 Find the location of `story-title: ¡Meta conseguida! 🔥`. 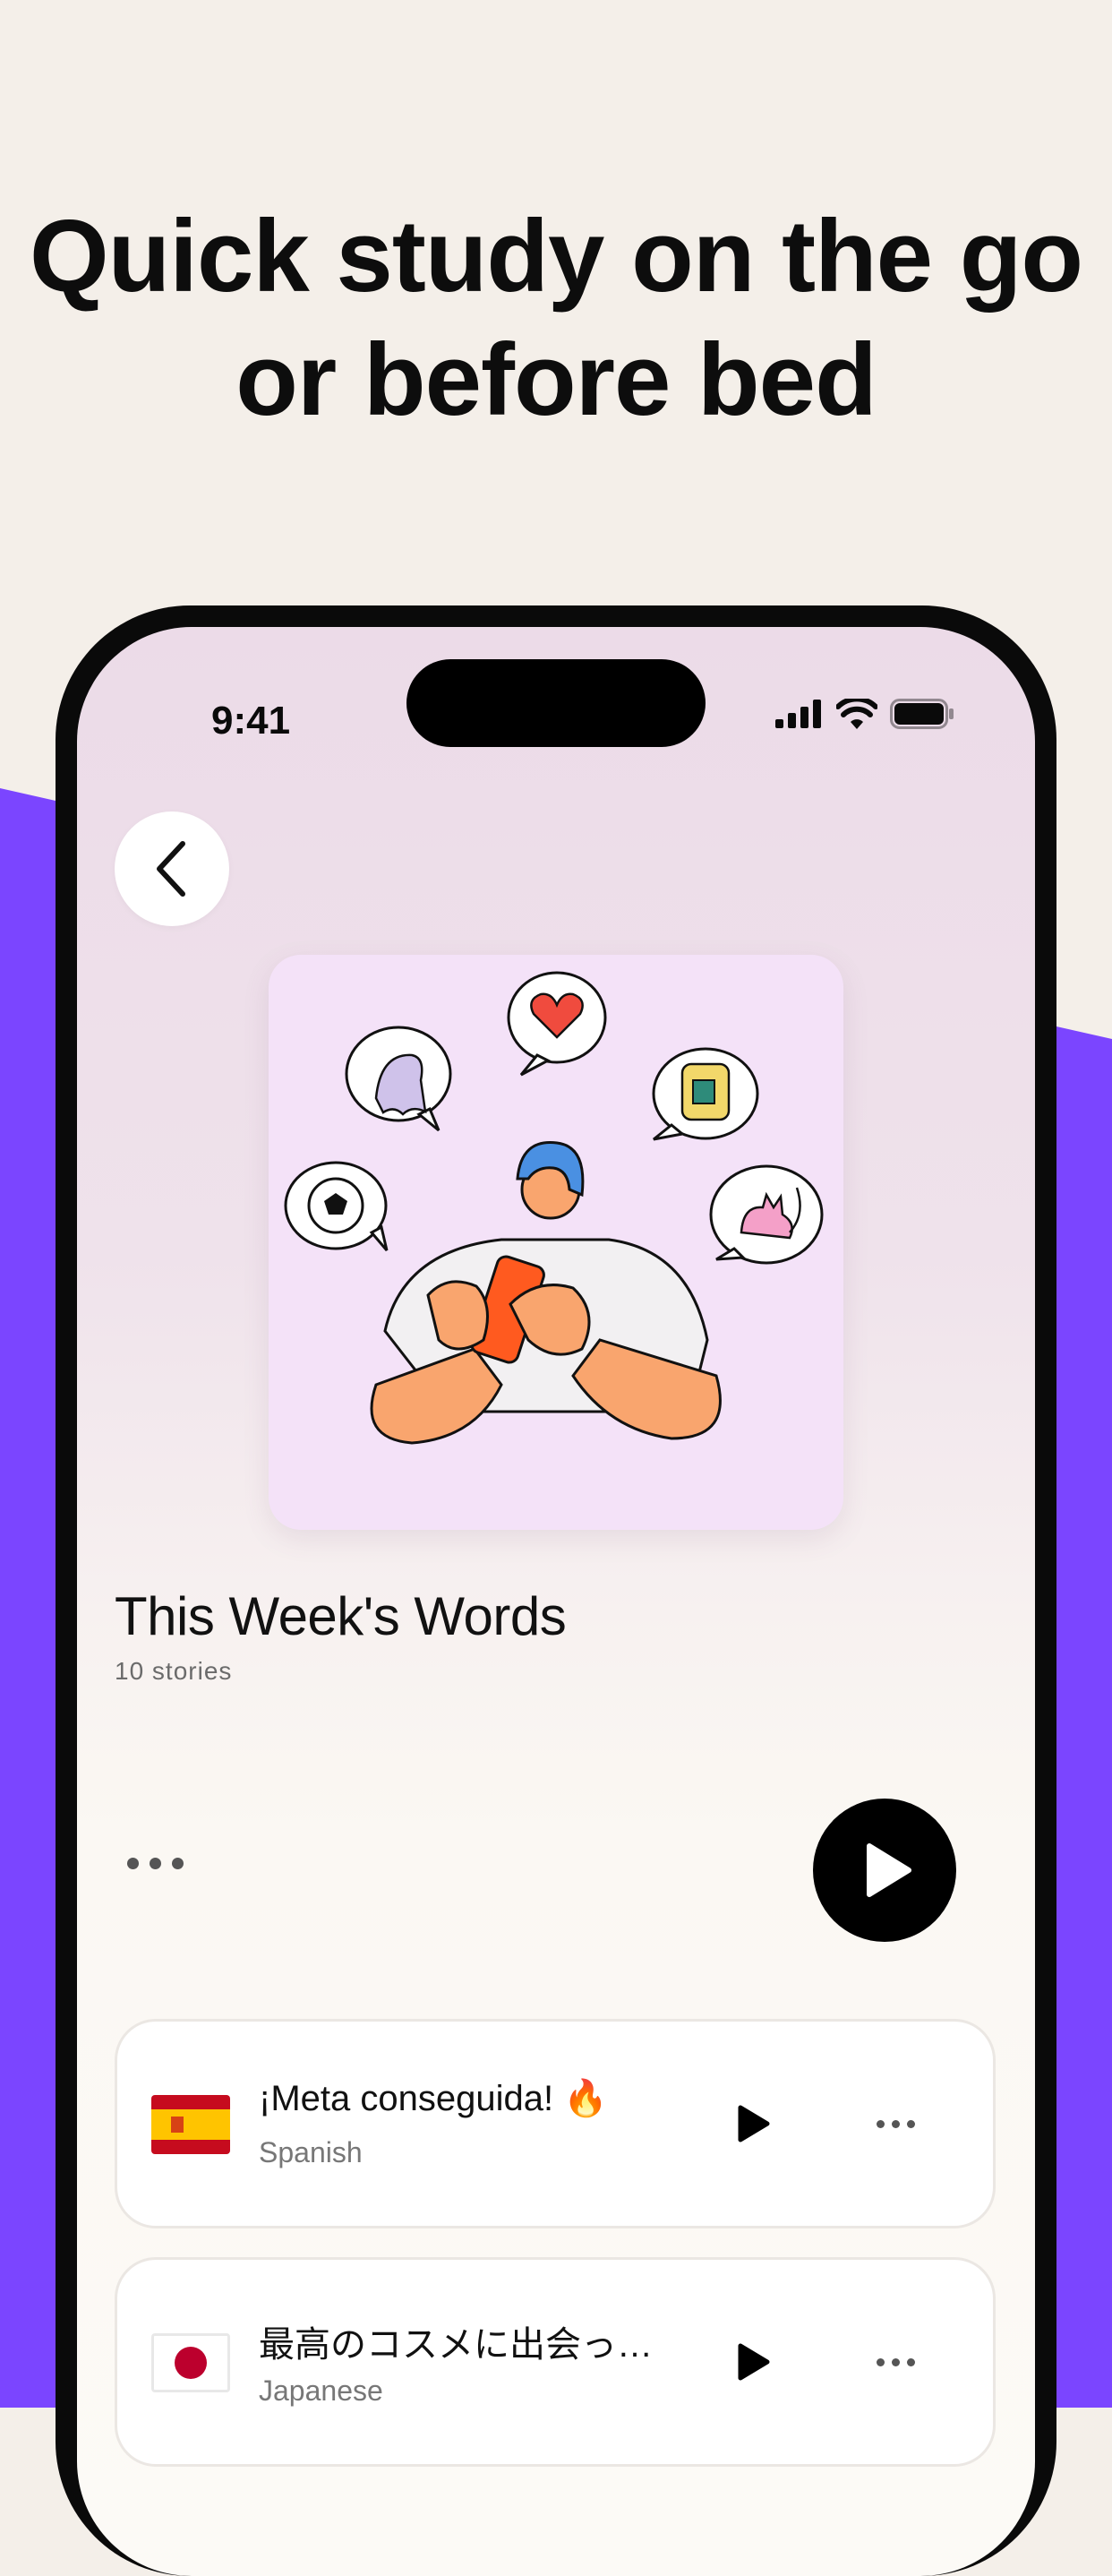

story-title: ¡Meta conseguida! 🔥 is located at coordinates (433, 2098).